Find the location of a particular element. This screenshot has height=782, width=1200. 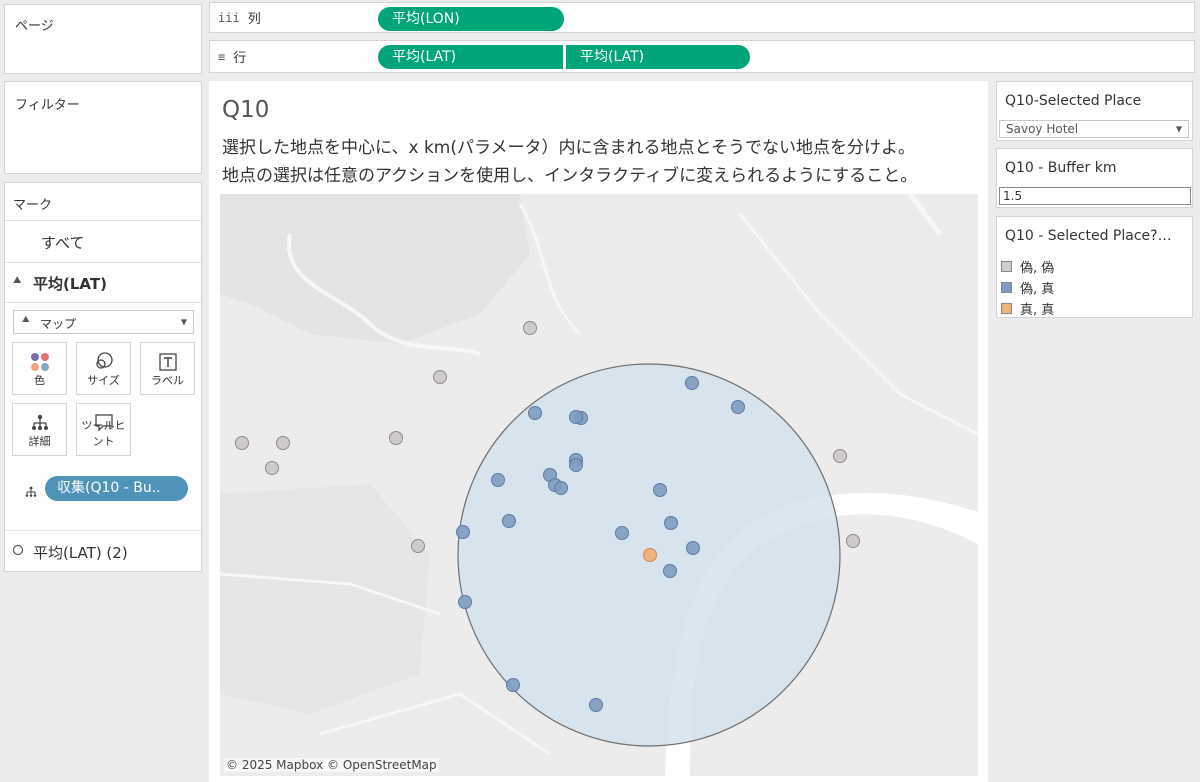

marks-layer-tab: ⛰ 平均(LAT) is located at coordinates (103, 283).